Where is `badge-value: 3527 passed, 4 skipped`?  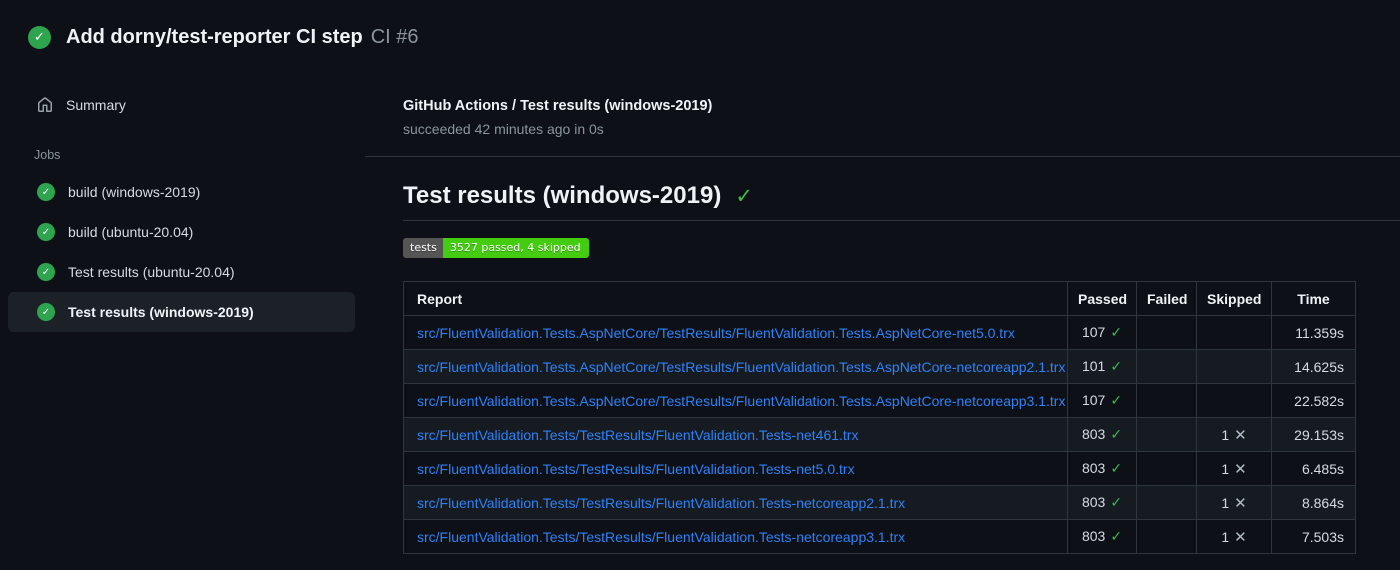
badge-value: 3527 passed, 4 skipped is located at coordinates (515, 248).